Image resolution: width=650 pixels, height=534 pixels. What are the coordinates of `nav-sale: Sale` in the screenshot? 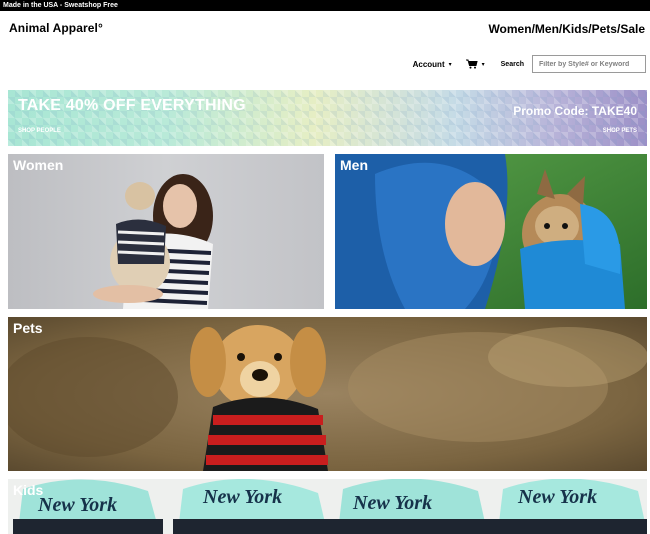 It's located at (632, 29).